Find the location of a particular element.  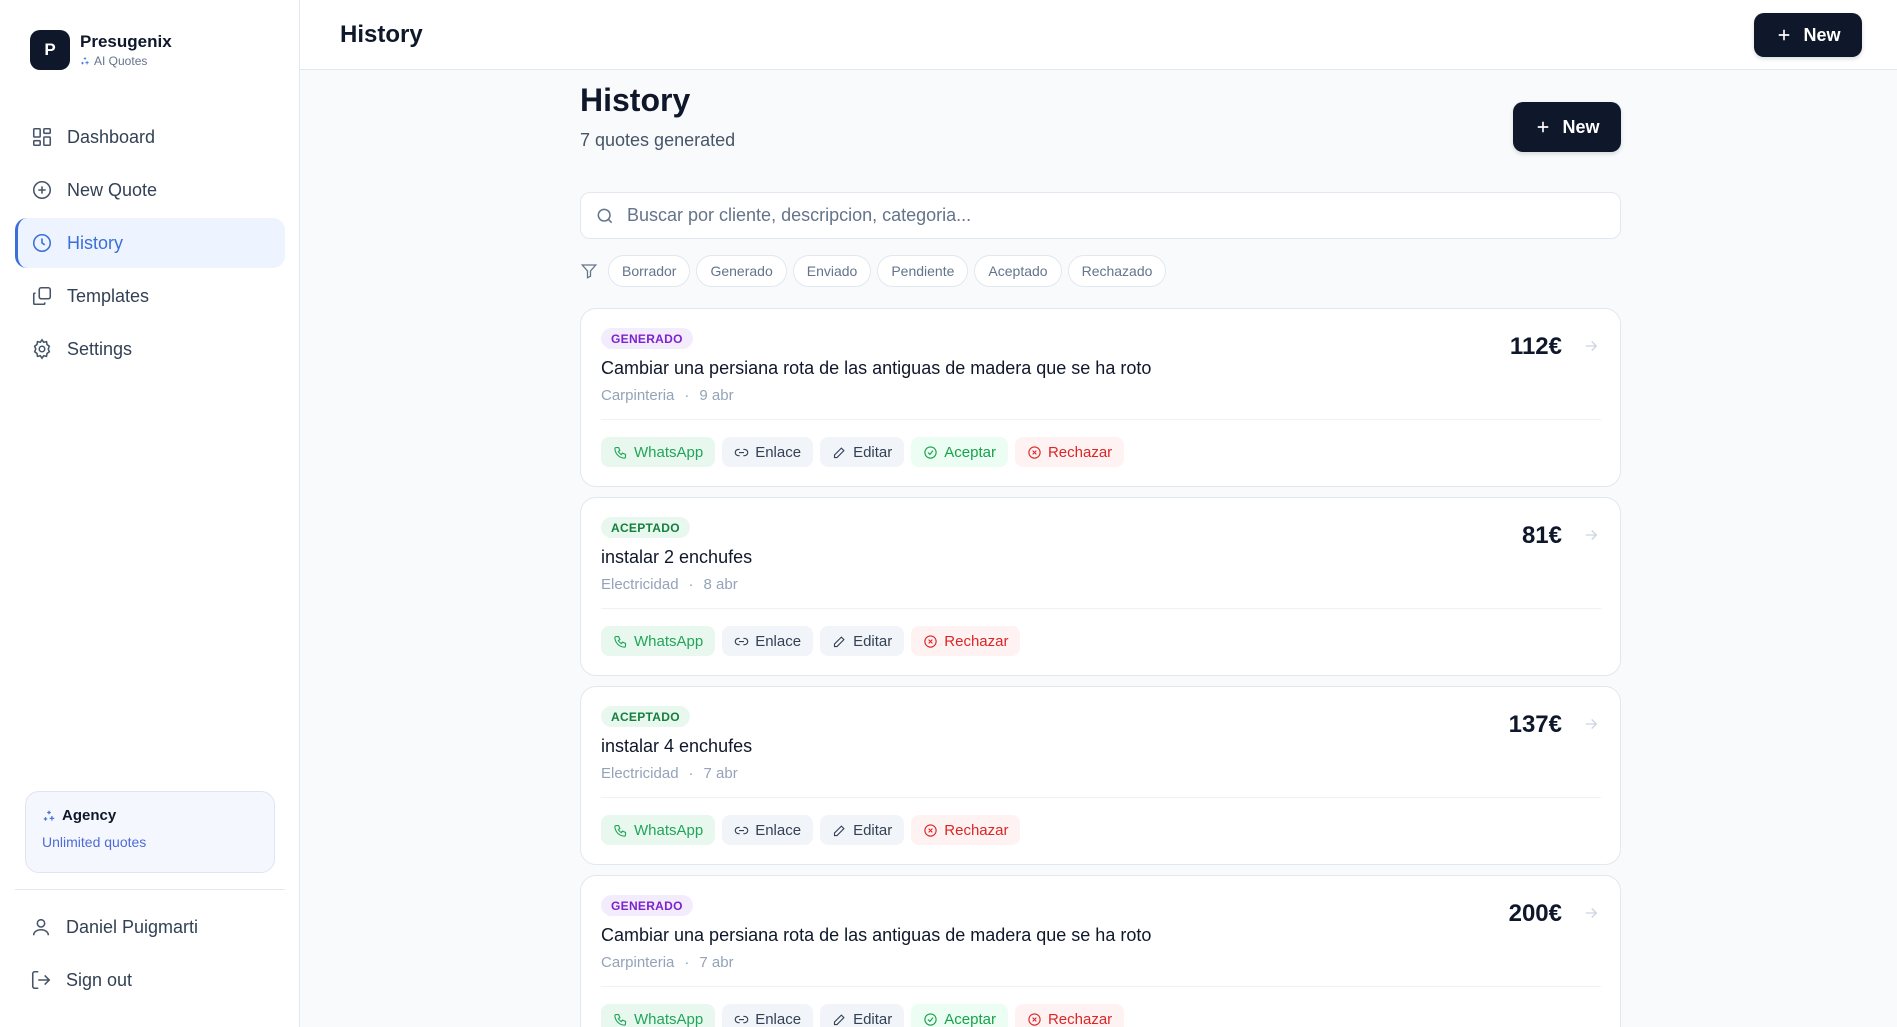

edit-label: Editar is located at coordinates (873, 641).